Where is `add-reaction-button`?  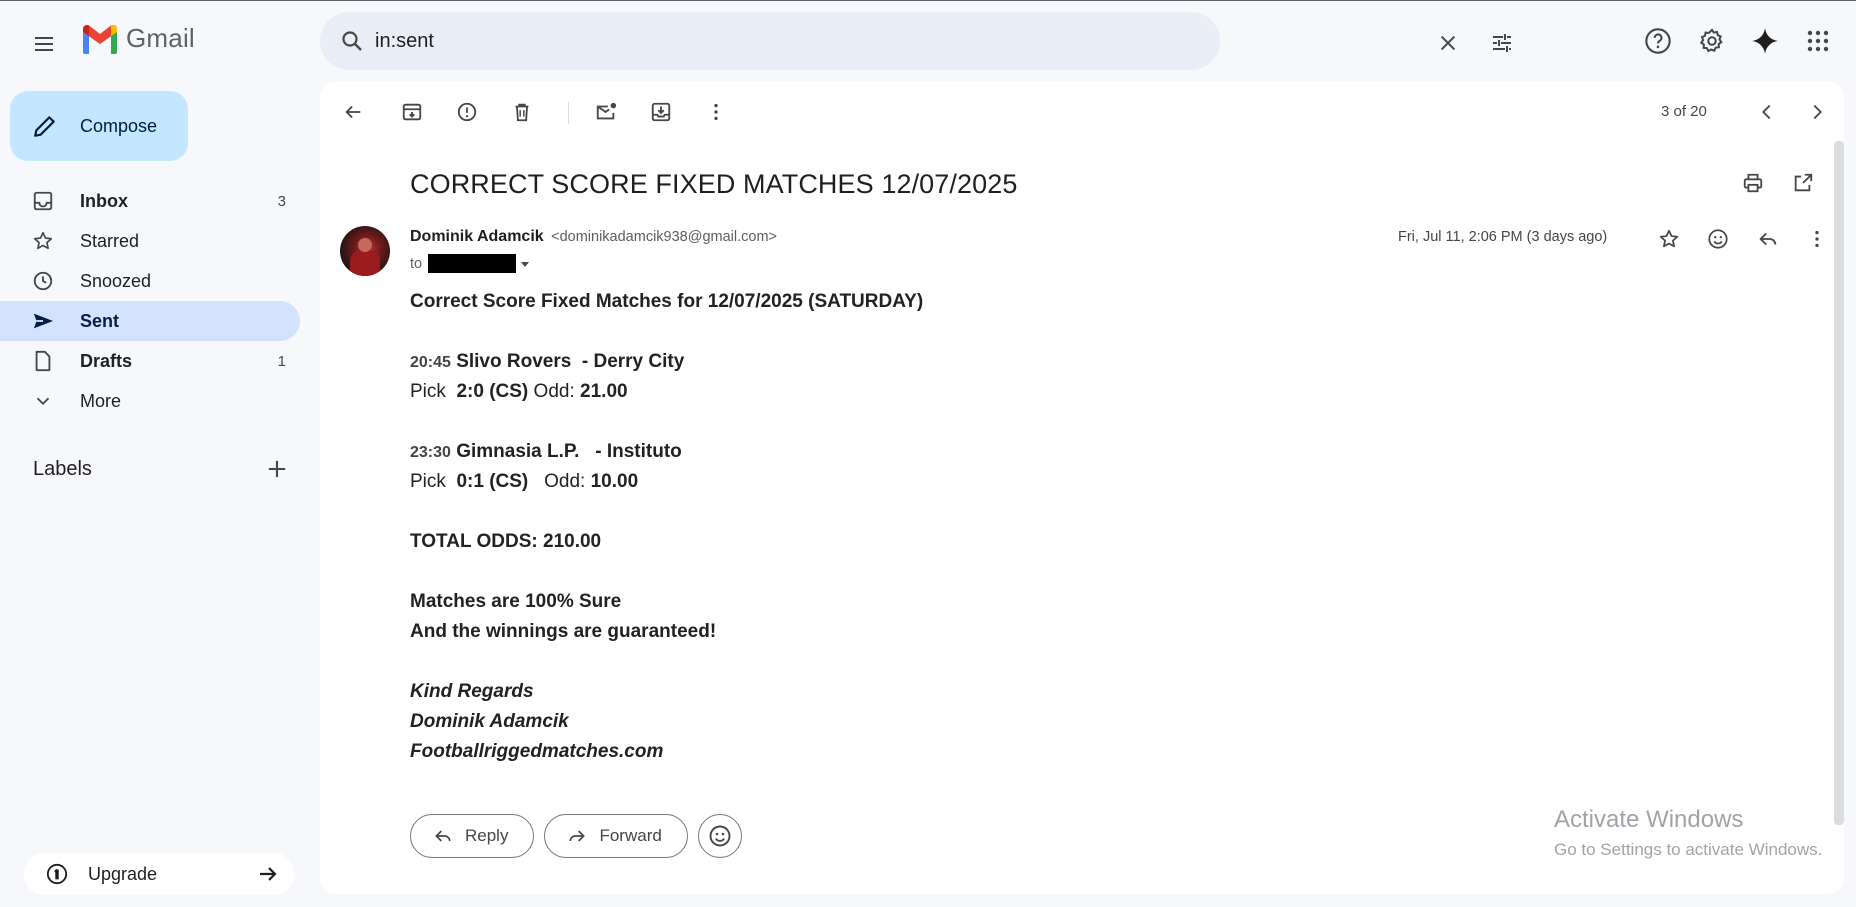 add-reaction-button is located at coordinates (1718, 239).